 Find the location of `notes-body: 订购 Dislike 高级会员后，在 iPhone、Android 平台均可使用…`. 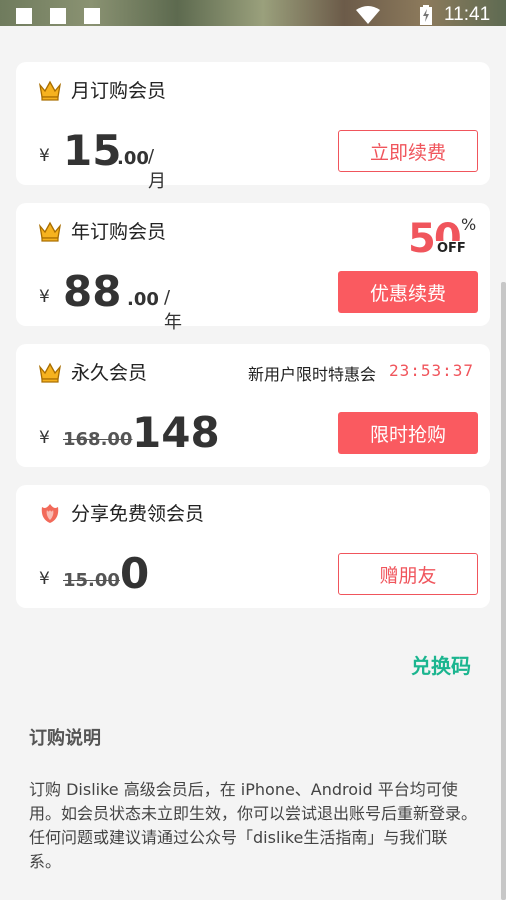

notes-body: 订购 Dislike 高级会员后，在 iPhone、Android 平台均可使用… is located at coordinates (253, 825).